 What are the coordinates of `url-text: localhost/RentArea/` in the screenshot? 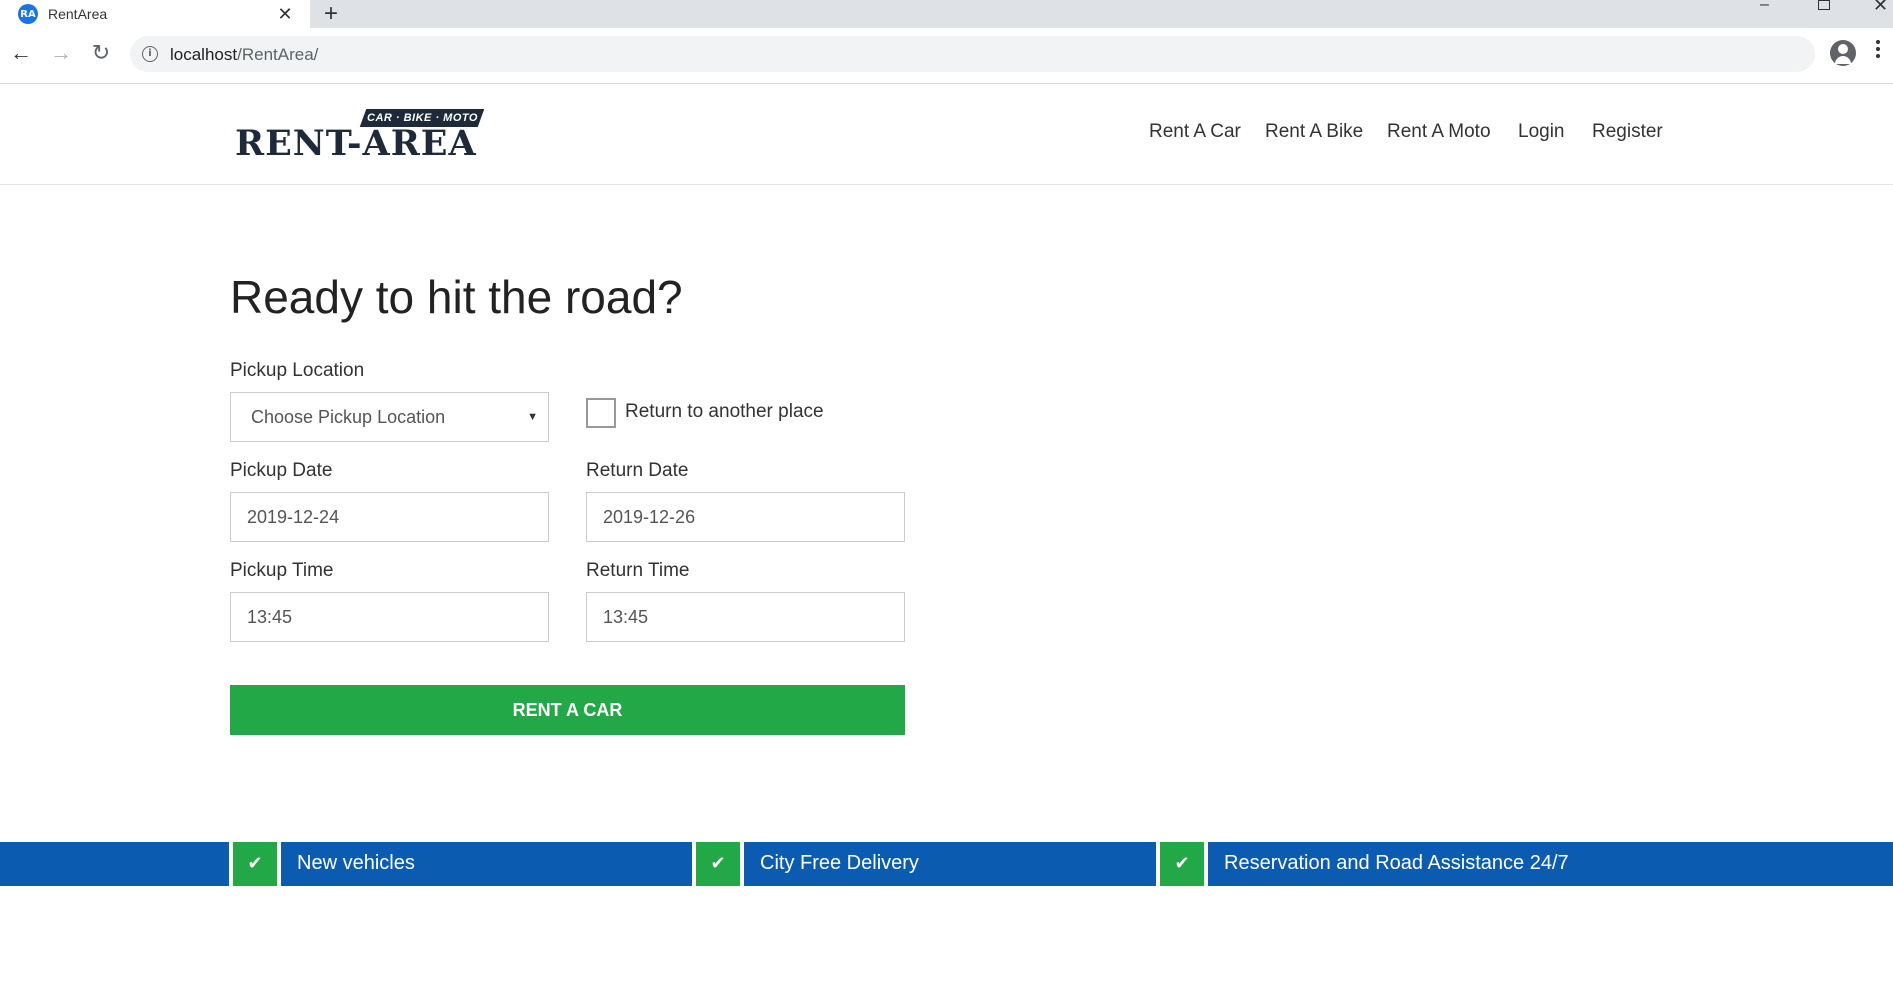 It's located at (244, 55).